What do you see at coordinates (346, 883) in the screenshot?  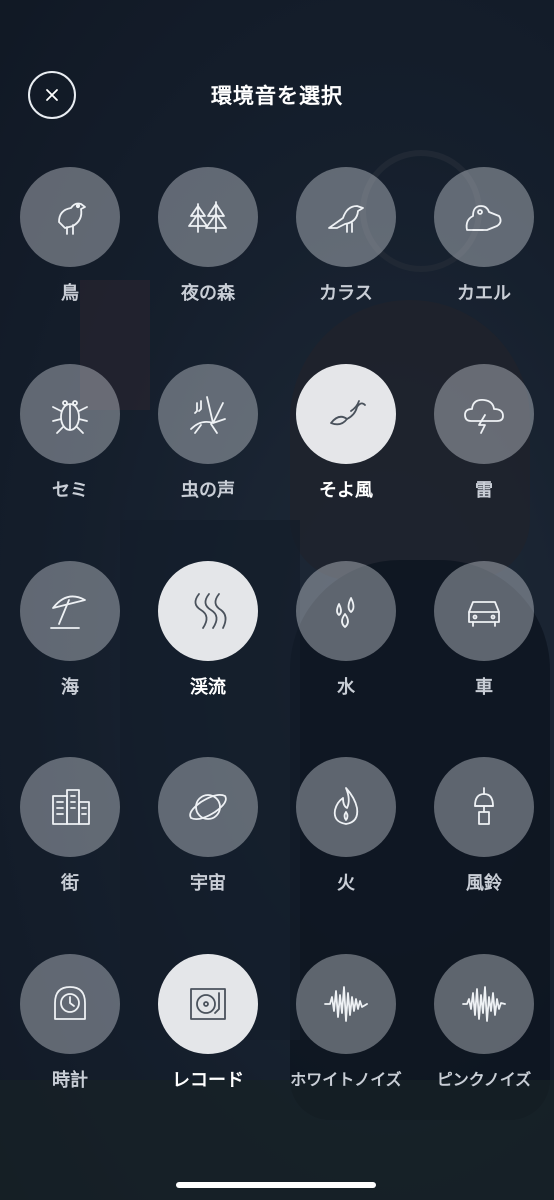 I see `sound-label: 火` at bounding box center [346, 883].